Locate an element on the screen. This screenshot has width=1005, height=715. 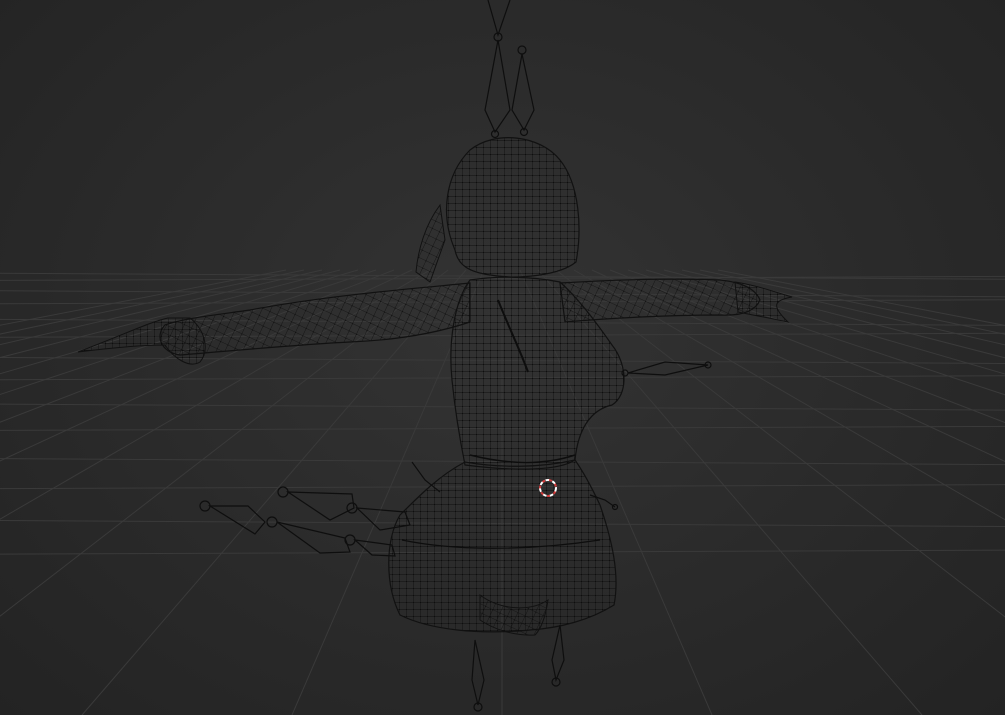
mesh-hand-left is located at coordinates (141, 341).